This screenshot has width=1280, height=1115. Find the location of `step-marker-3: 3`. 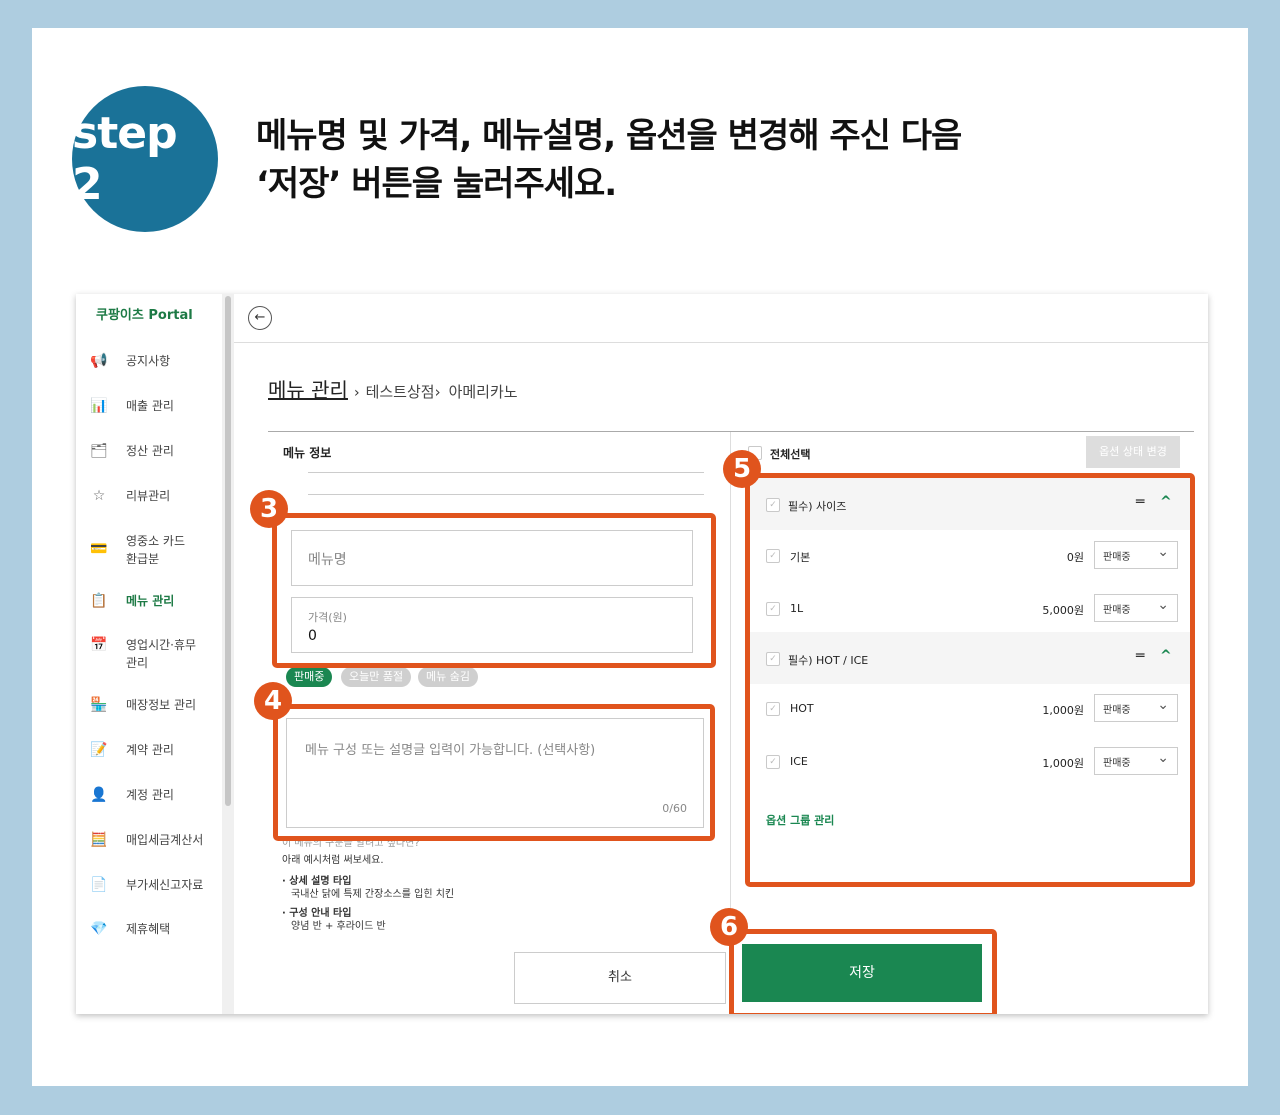

step-marker-3: 3 is located at coordinates (269, 509).